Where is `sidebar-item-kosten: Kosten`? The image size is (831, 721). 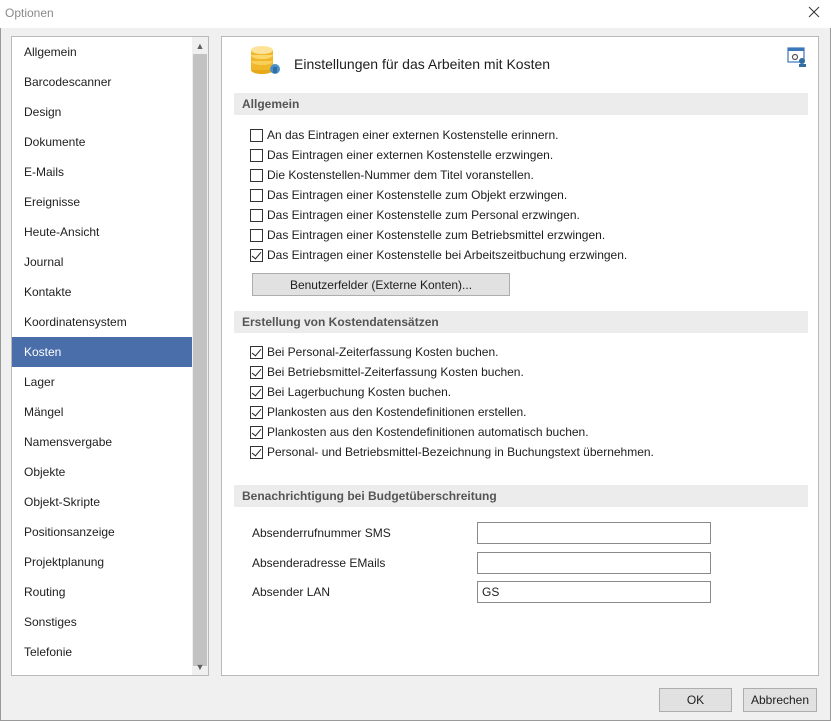 sidebar-item-kosten: Kosten is located at coordinates (102, 352).